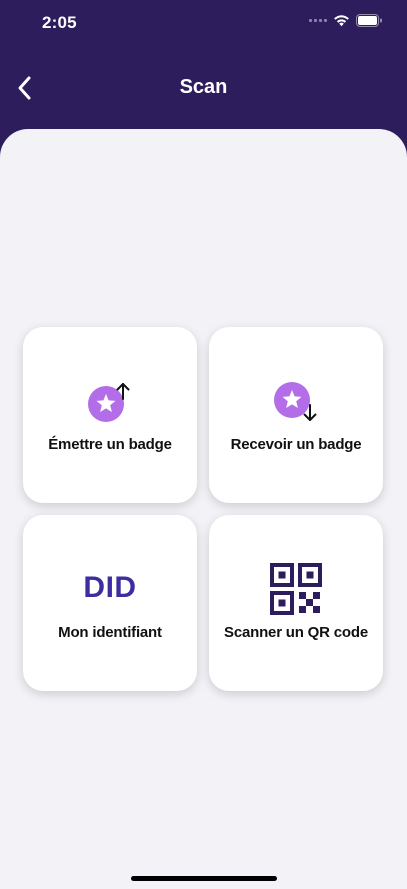  I want to click on home-indicator, so click(204, 878).